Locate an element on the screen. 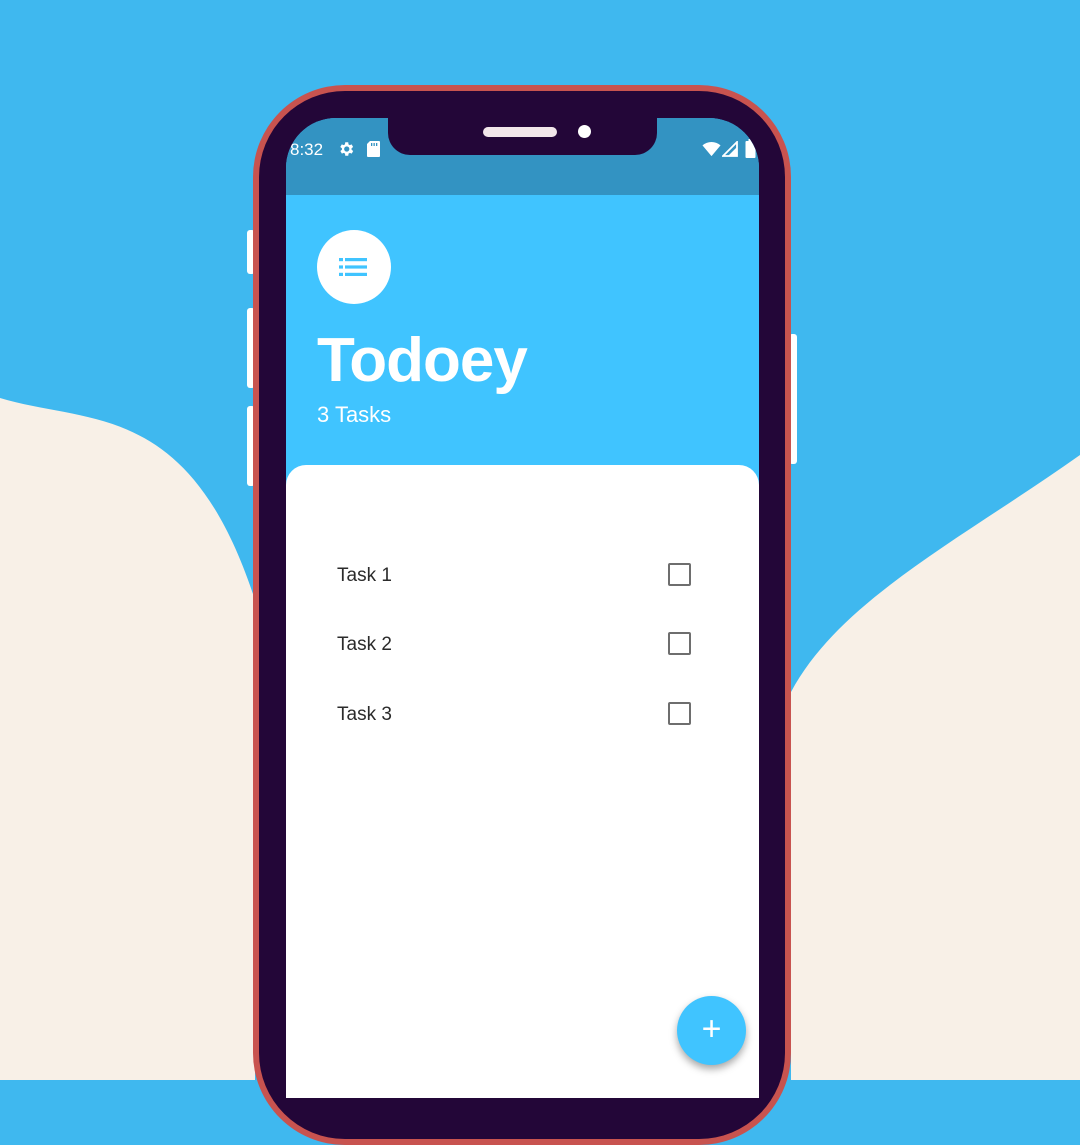 This screenshot has height=1145, width=1080. sd-card-icon is located at coordinates (373, 151).